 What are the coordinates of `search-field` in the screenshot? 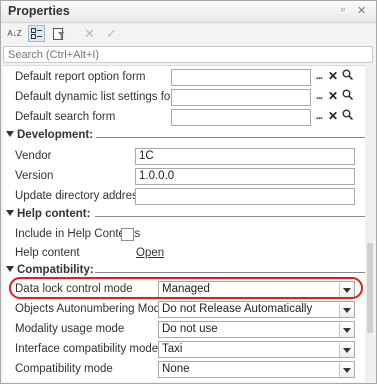 It's located at (189, 54).